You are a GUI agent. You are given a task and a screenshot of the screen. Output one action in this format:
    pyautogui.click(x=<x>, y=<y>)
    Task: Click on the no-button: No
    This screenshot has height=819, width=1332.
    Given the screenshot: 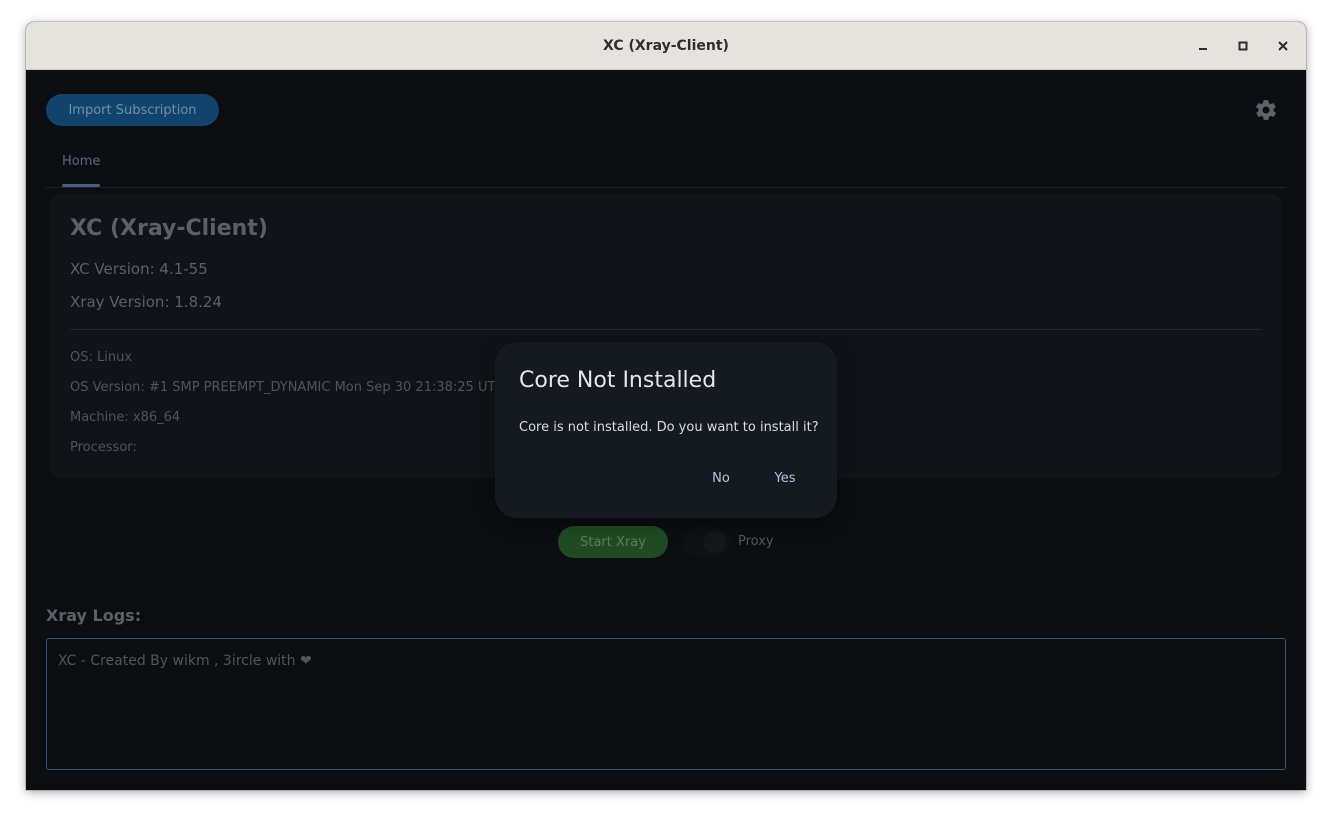 What is the action you would take?
    pyautogui.click(x=721, y=478)
    